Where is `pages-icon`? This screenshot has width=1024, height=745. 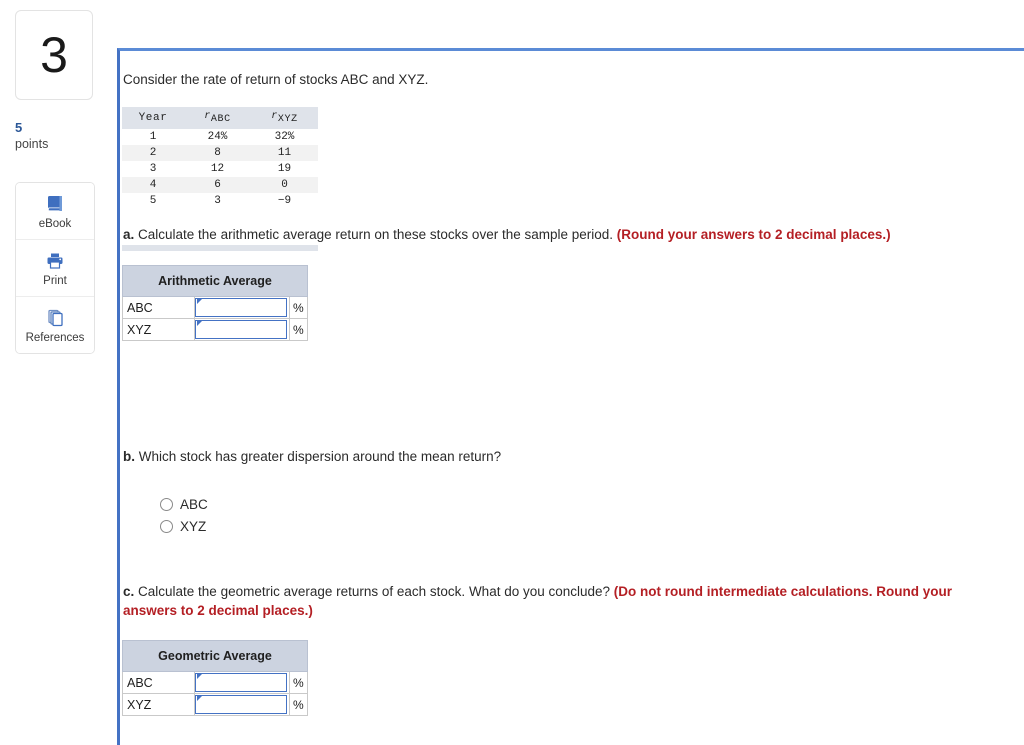
pages-icon is located at coordinates (55, 318).